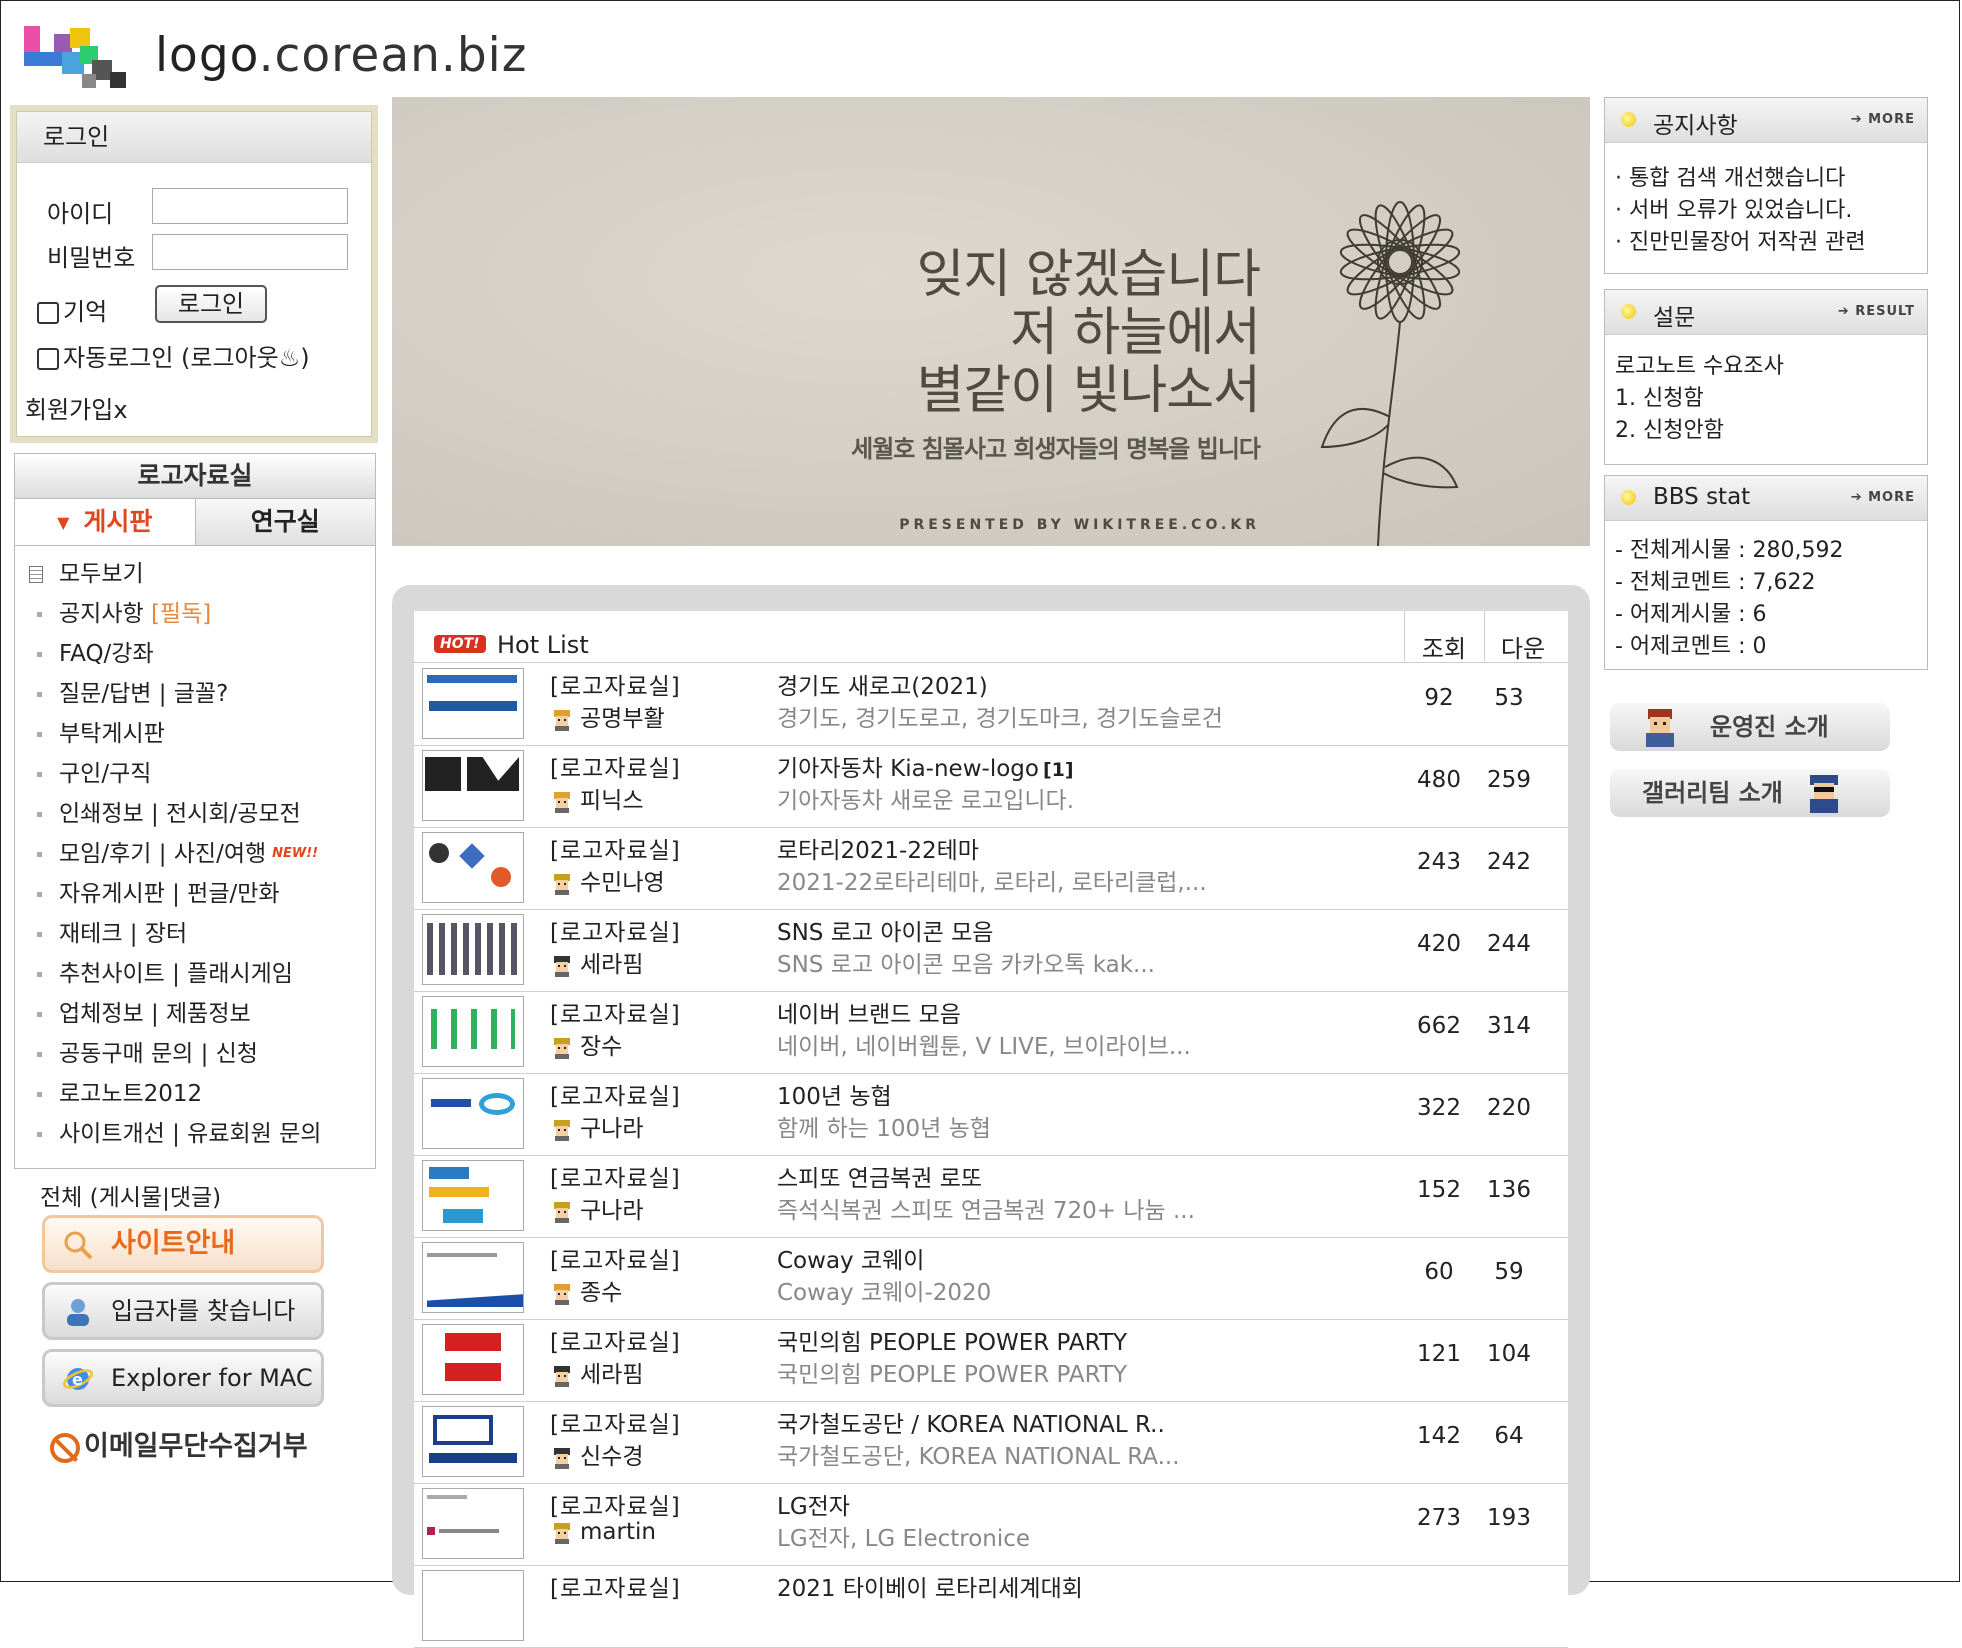 This screenshot has height=1648, width=1962. I want to click on post-title: 네이버 브랜드 모음, so click(871, 1012).